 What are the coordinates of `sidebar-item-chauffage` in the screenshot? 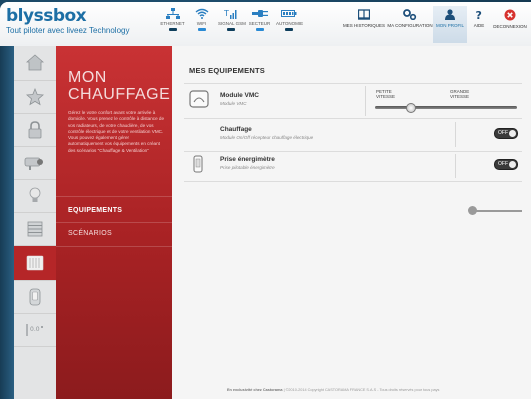 It's located at (35, 263).